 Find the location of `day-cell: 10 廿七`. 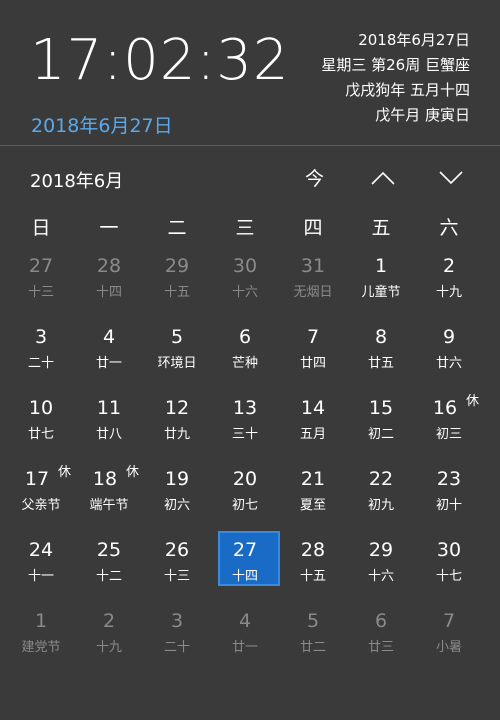

day-cell: 10 廿七 is located at coordinates (41, 431).